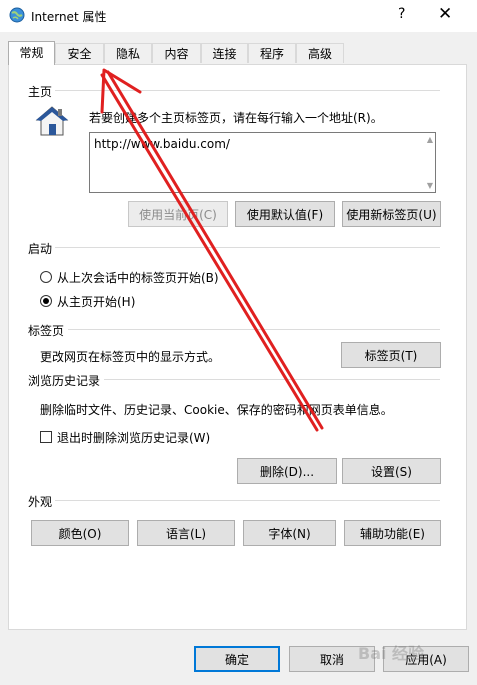 This screenshot has height=685, width=477. What do you see at coordinates (247, 247) in the screenshot?
I see `startup-divider` at bounding box center [247, 247].